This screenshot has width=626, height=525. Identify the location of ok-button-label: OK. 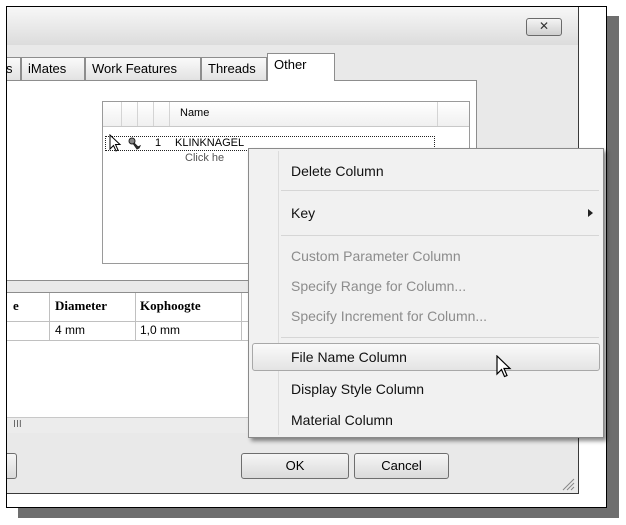
(295, 465).